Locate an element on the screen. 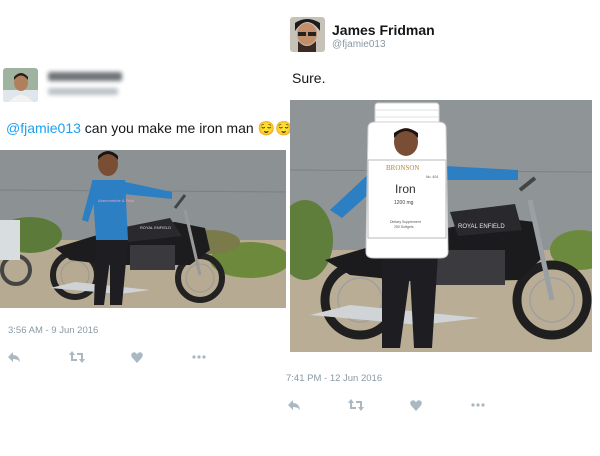 Image resolution: width=600 pixels, height=456 pixels. redacted-name is located at coordinates (85, 76).